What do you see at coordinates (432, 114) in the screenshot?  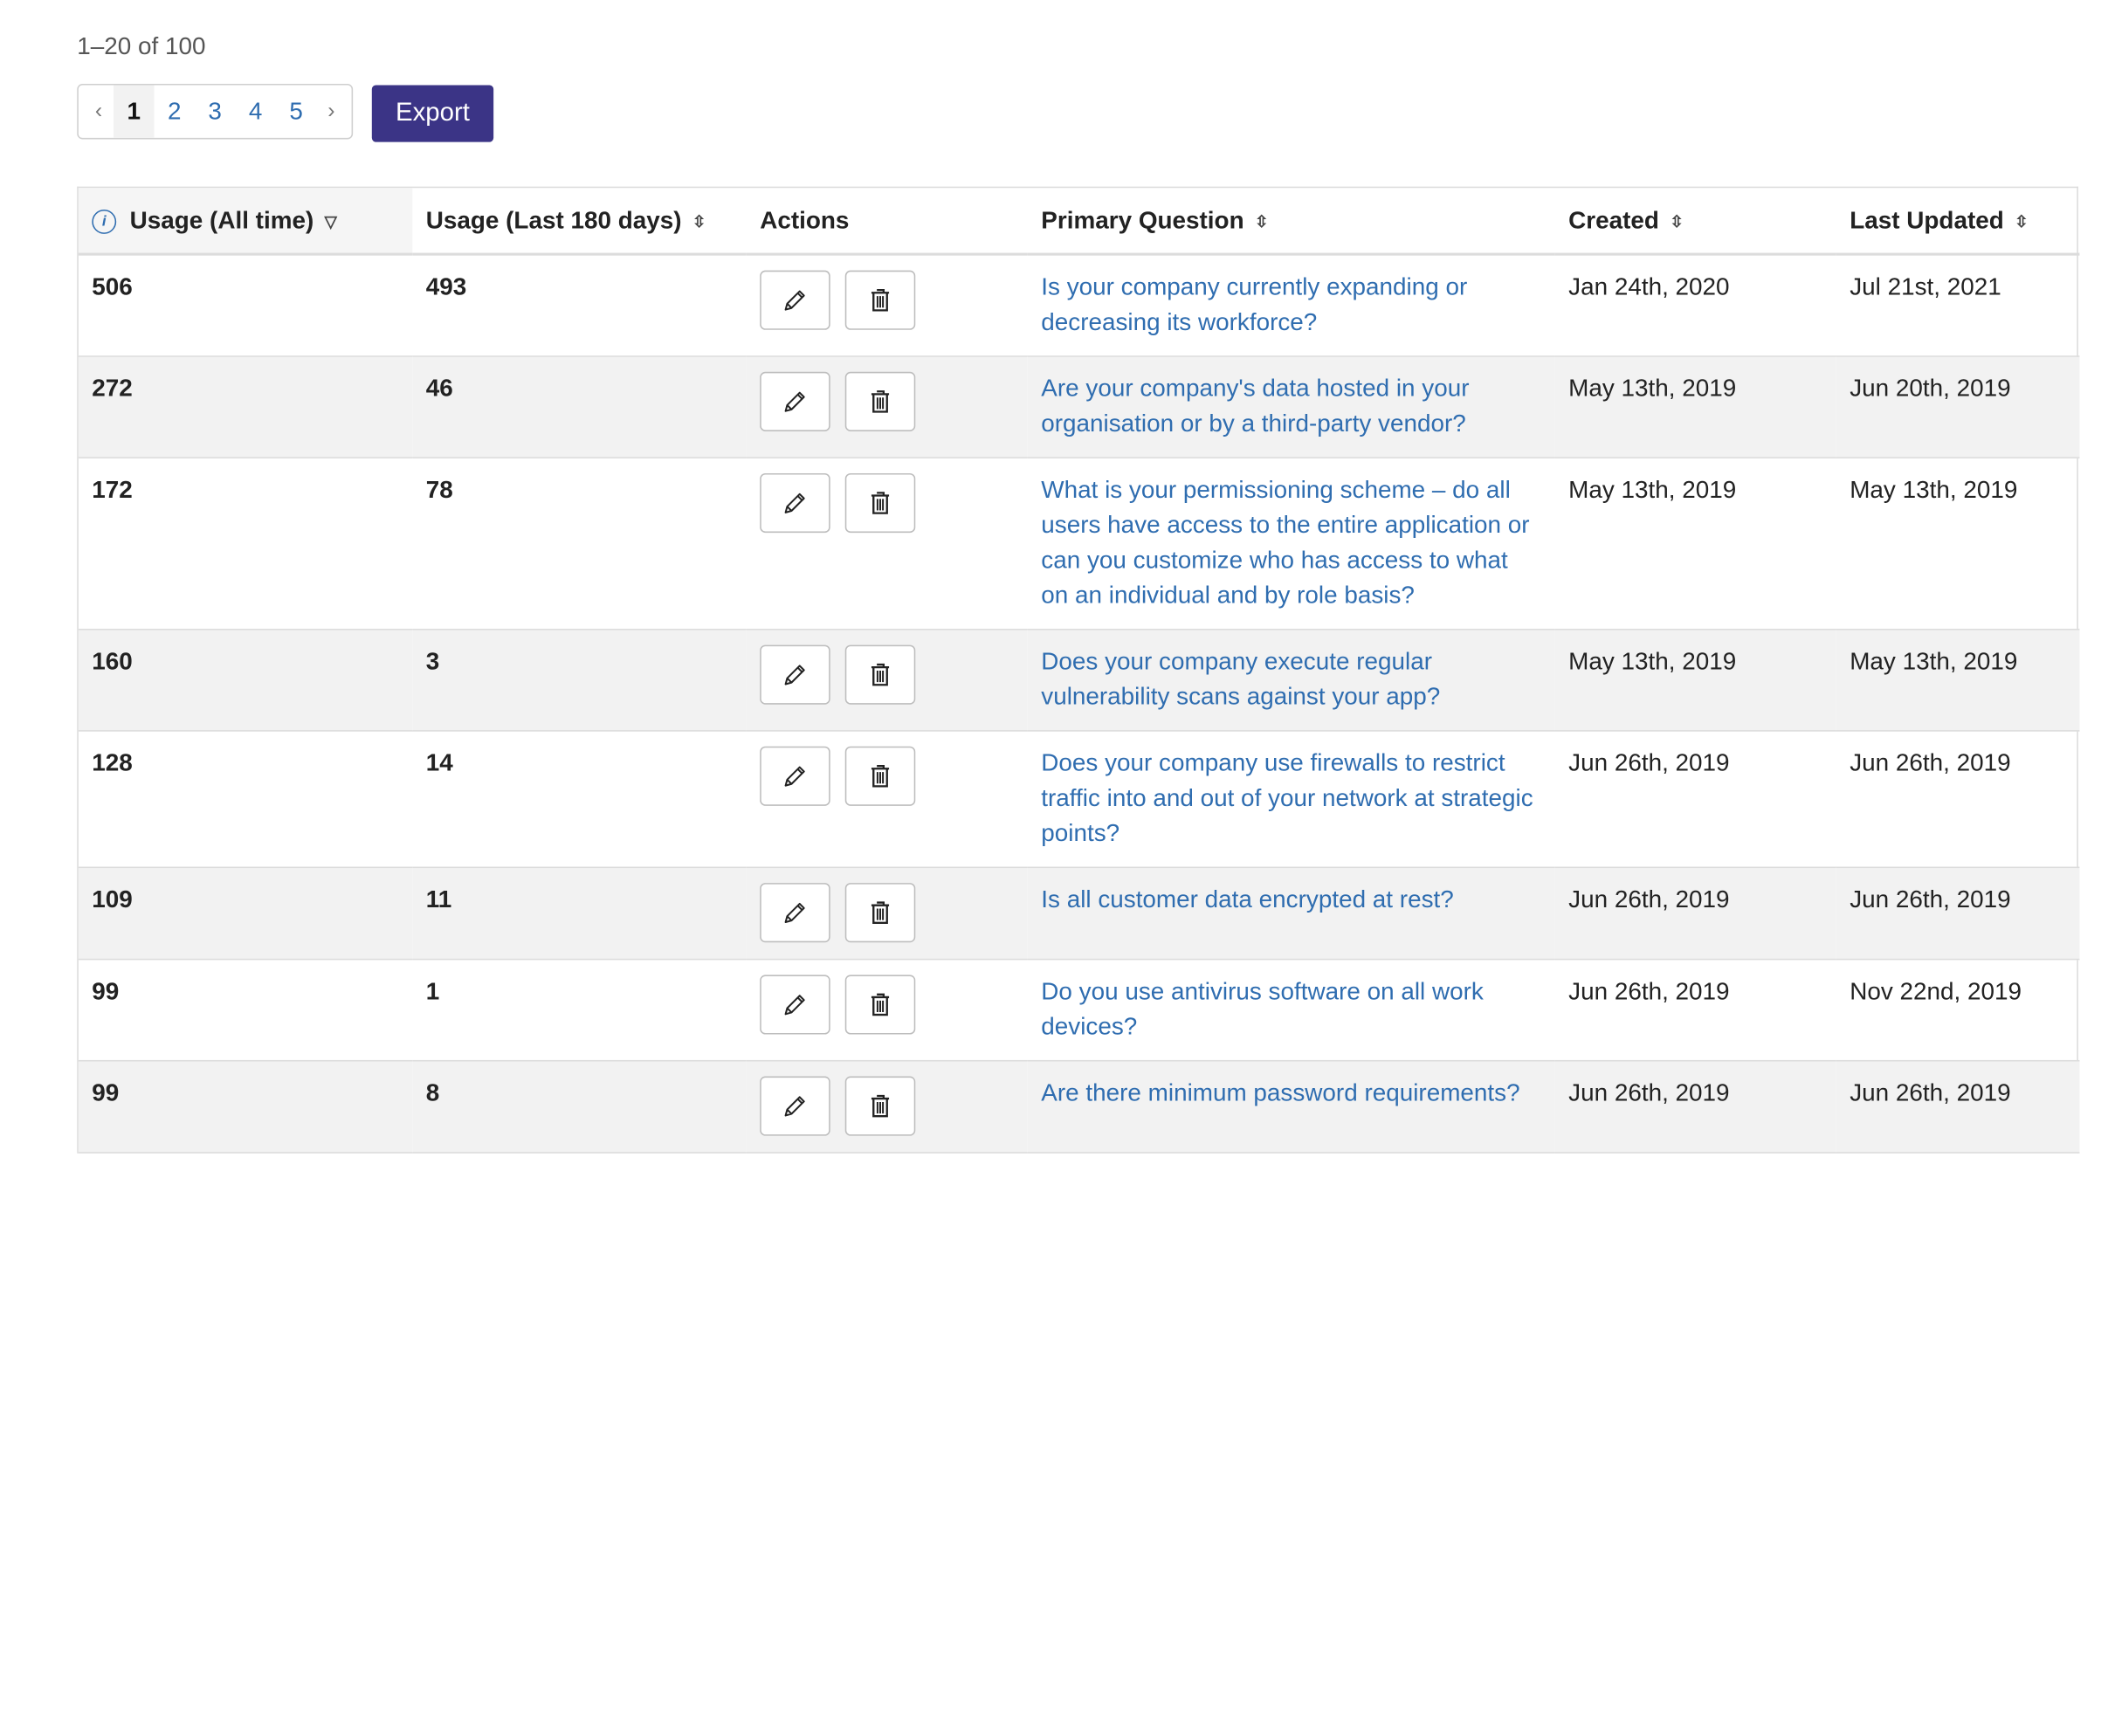 I see `export-button: Export` at bounding box center [432, 114].